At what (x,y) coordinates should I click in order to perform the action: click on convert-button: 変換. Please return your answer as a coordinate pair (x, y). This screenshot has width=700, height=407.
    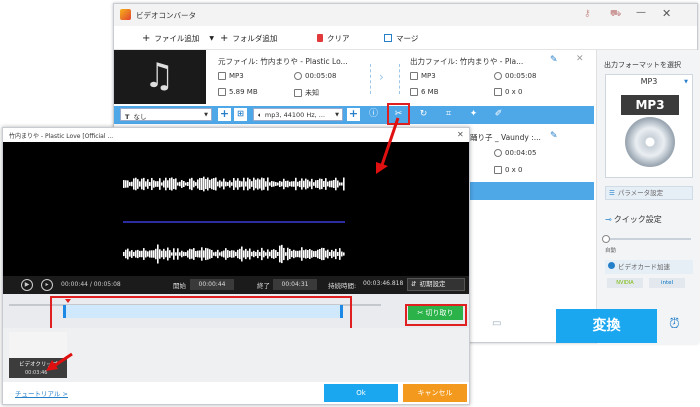
    Looking at the image, I should click on (606, 326).